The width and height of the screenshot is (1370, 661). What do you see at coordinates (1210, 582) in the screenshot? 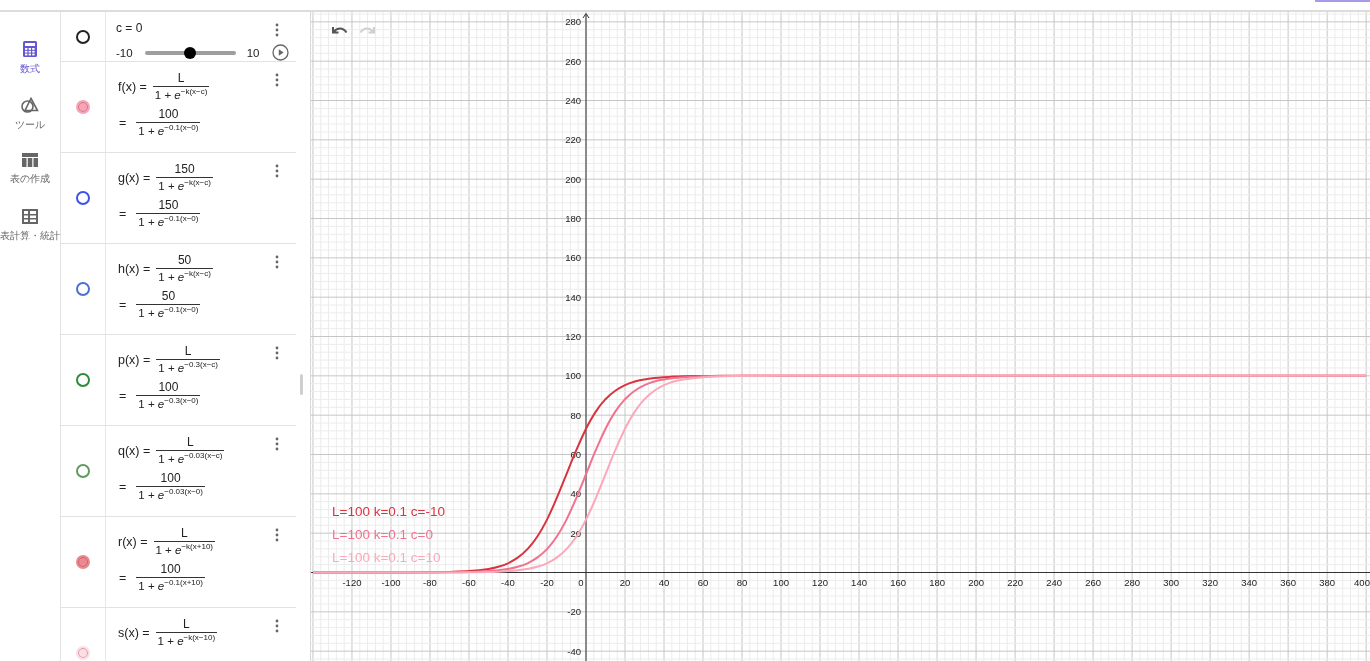
I see `tick-label: 320` at bounding box center [1210, 582].